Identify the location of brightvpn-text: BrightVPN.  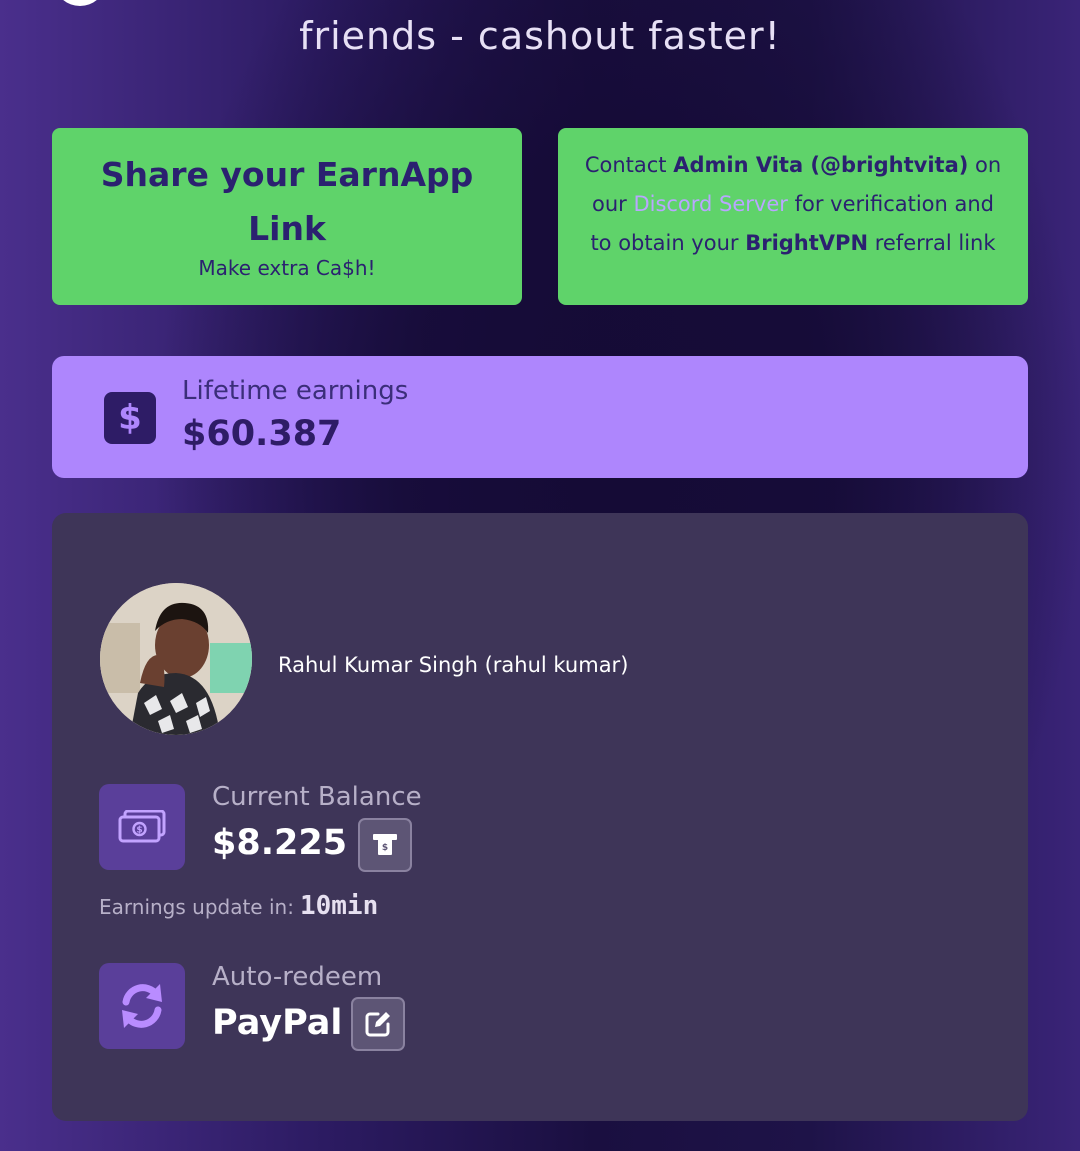
(807, 243).